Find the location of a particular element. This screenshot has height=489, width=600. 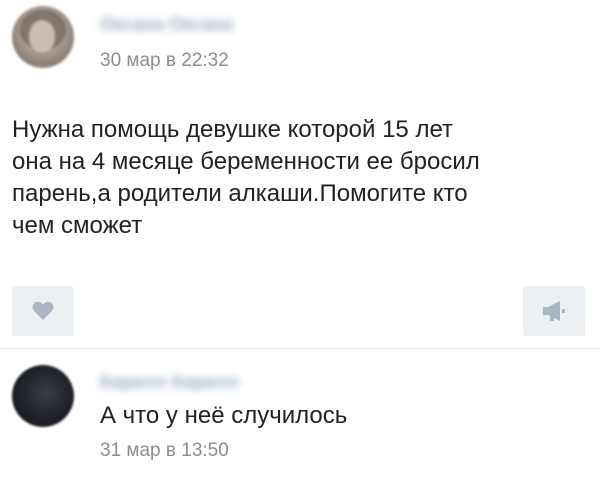

comment-date: 31 мар в 13:50 is located at coordinates (164, 451).